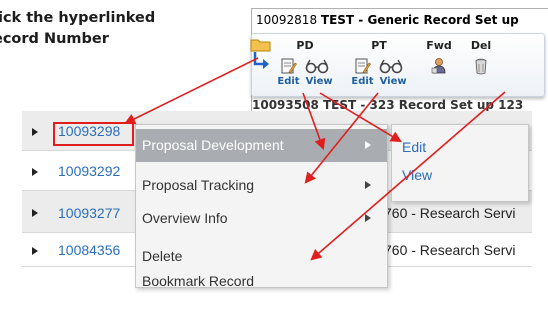  I want to click on action-toolbar: PD Edit View PT Edit View Fwd Del, so click(398, 65).